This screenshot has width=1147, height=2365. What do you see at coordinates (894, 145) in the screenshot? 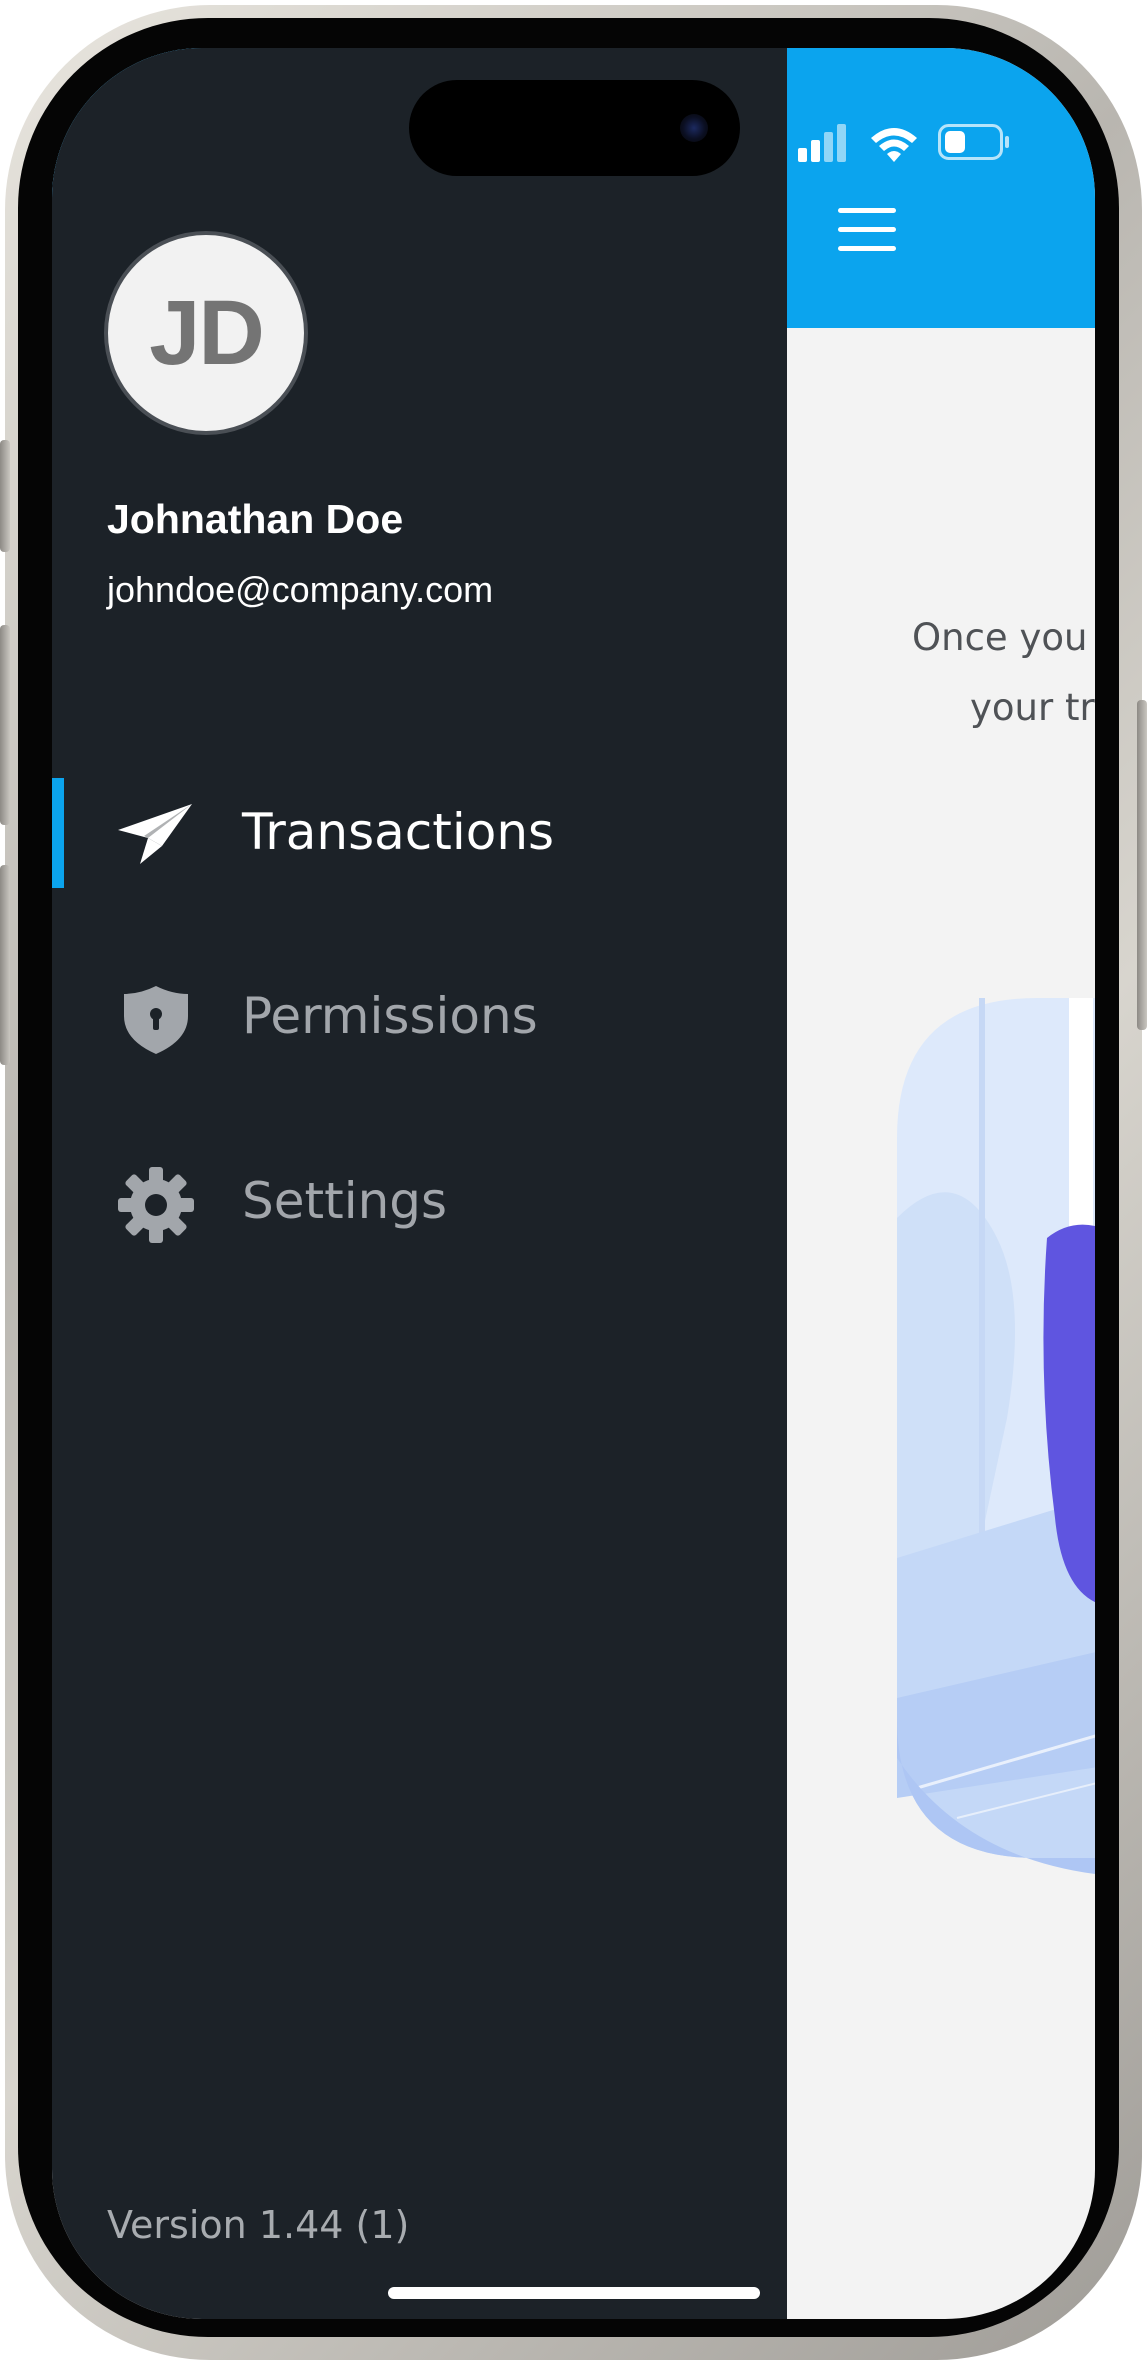
I see `wifi-icon` at bounding box center [894, 145].